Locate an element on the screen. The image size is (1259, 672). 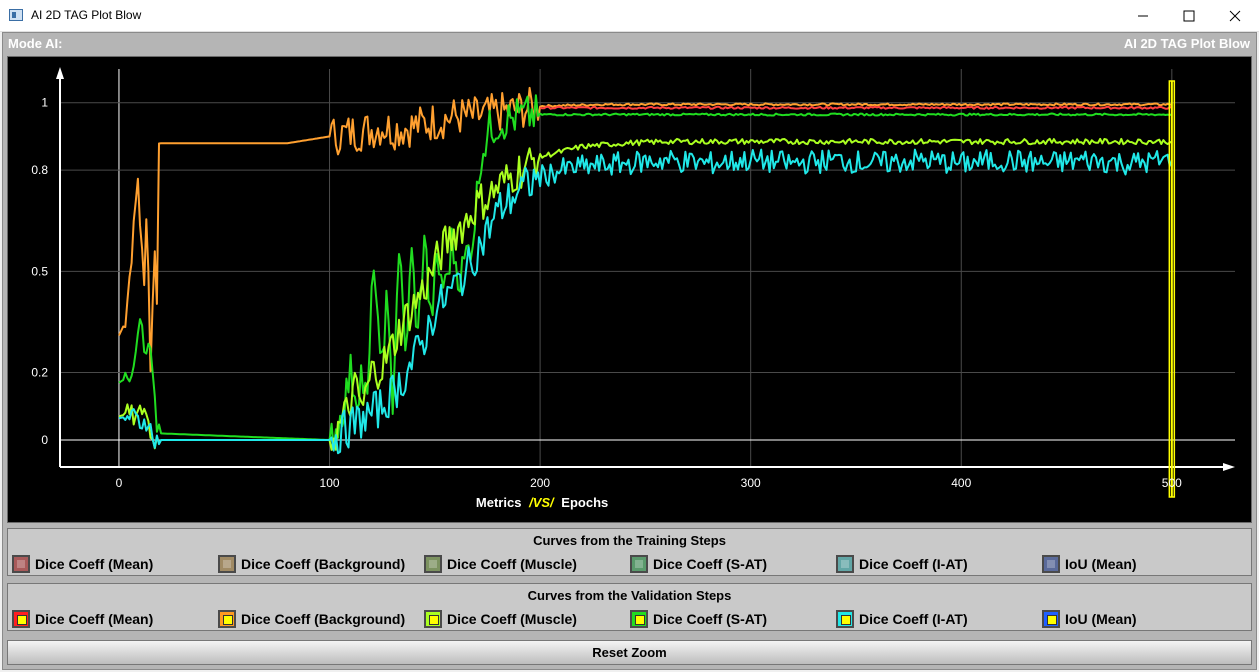
validation-legend-title: Curves from the Validation Steps is located at coordinates (629, 595).